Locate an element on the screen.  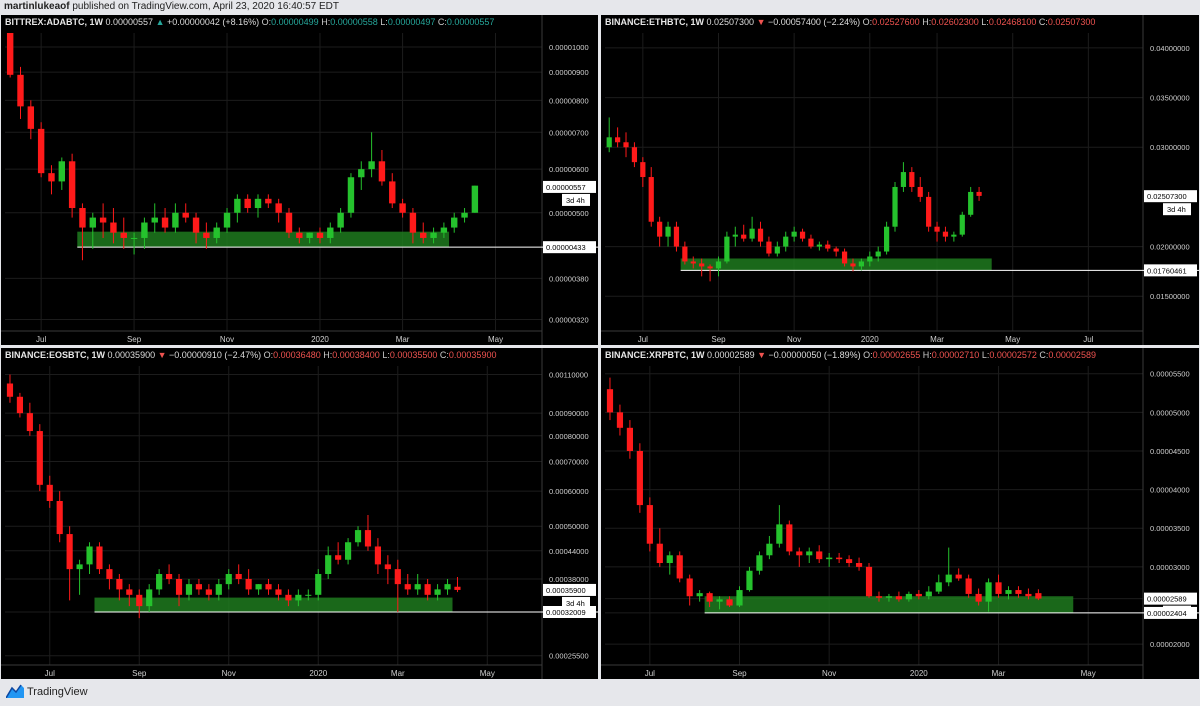
y-tick-label: 0.00000600 is located at coordinates (569, 169).